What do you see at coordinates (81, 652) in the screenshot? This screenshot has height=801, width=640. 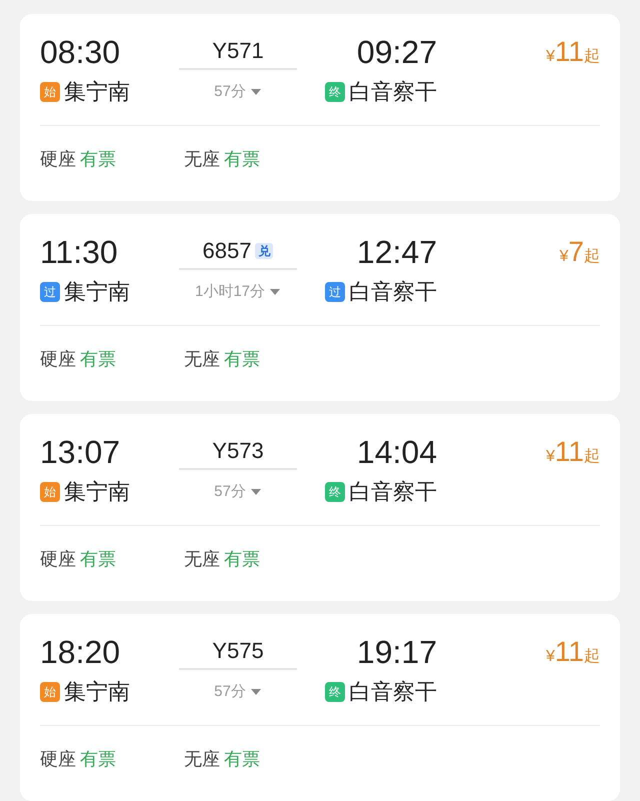 I see `departure-time: 18:20` at bounding box center [81, 652].